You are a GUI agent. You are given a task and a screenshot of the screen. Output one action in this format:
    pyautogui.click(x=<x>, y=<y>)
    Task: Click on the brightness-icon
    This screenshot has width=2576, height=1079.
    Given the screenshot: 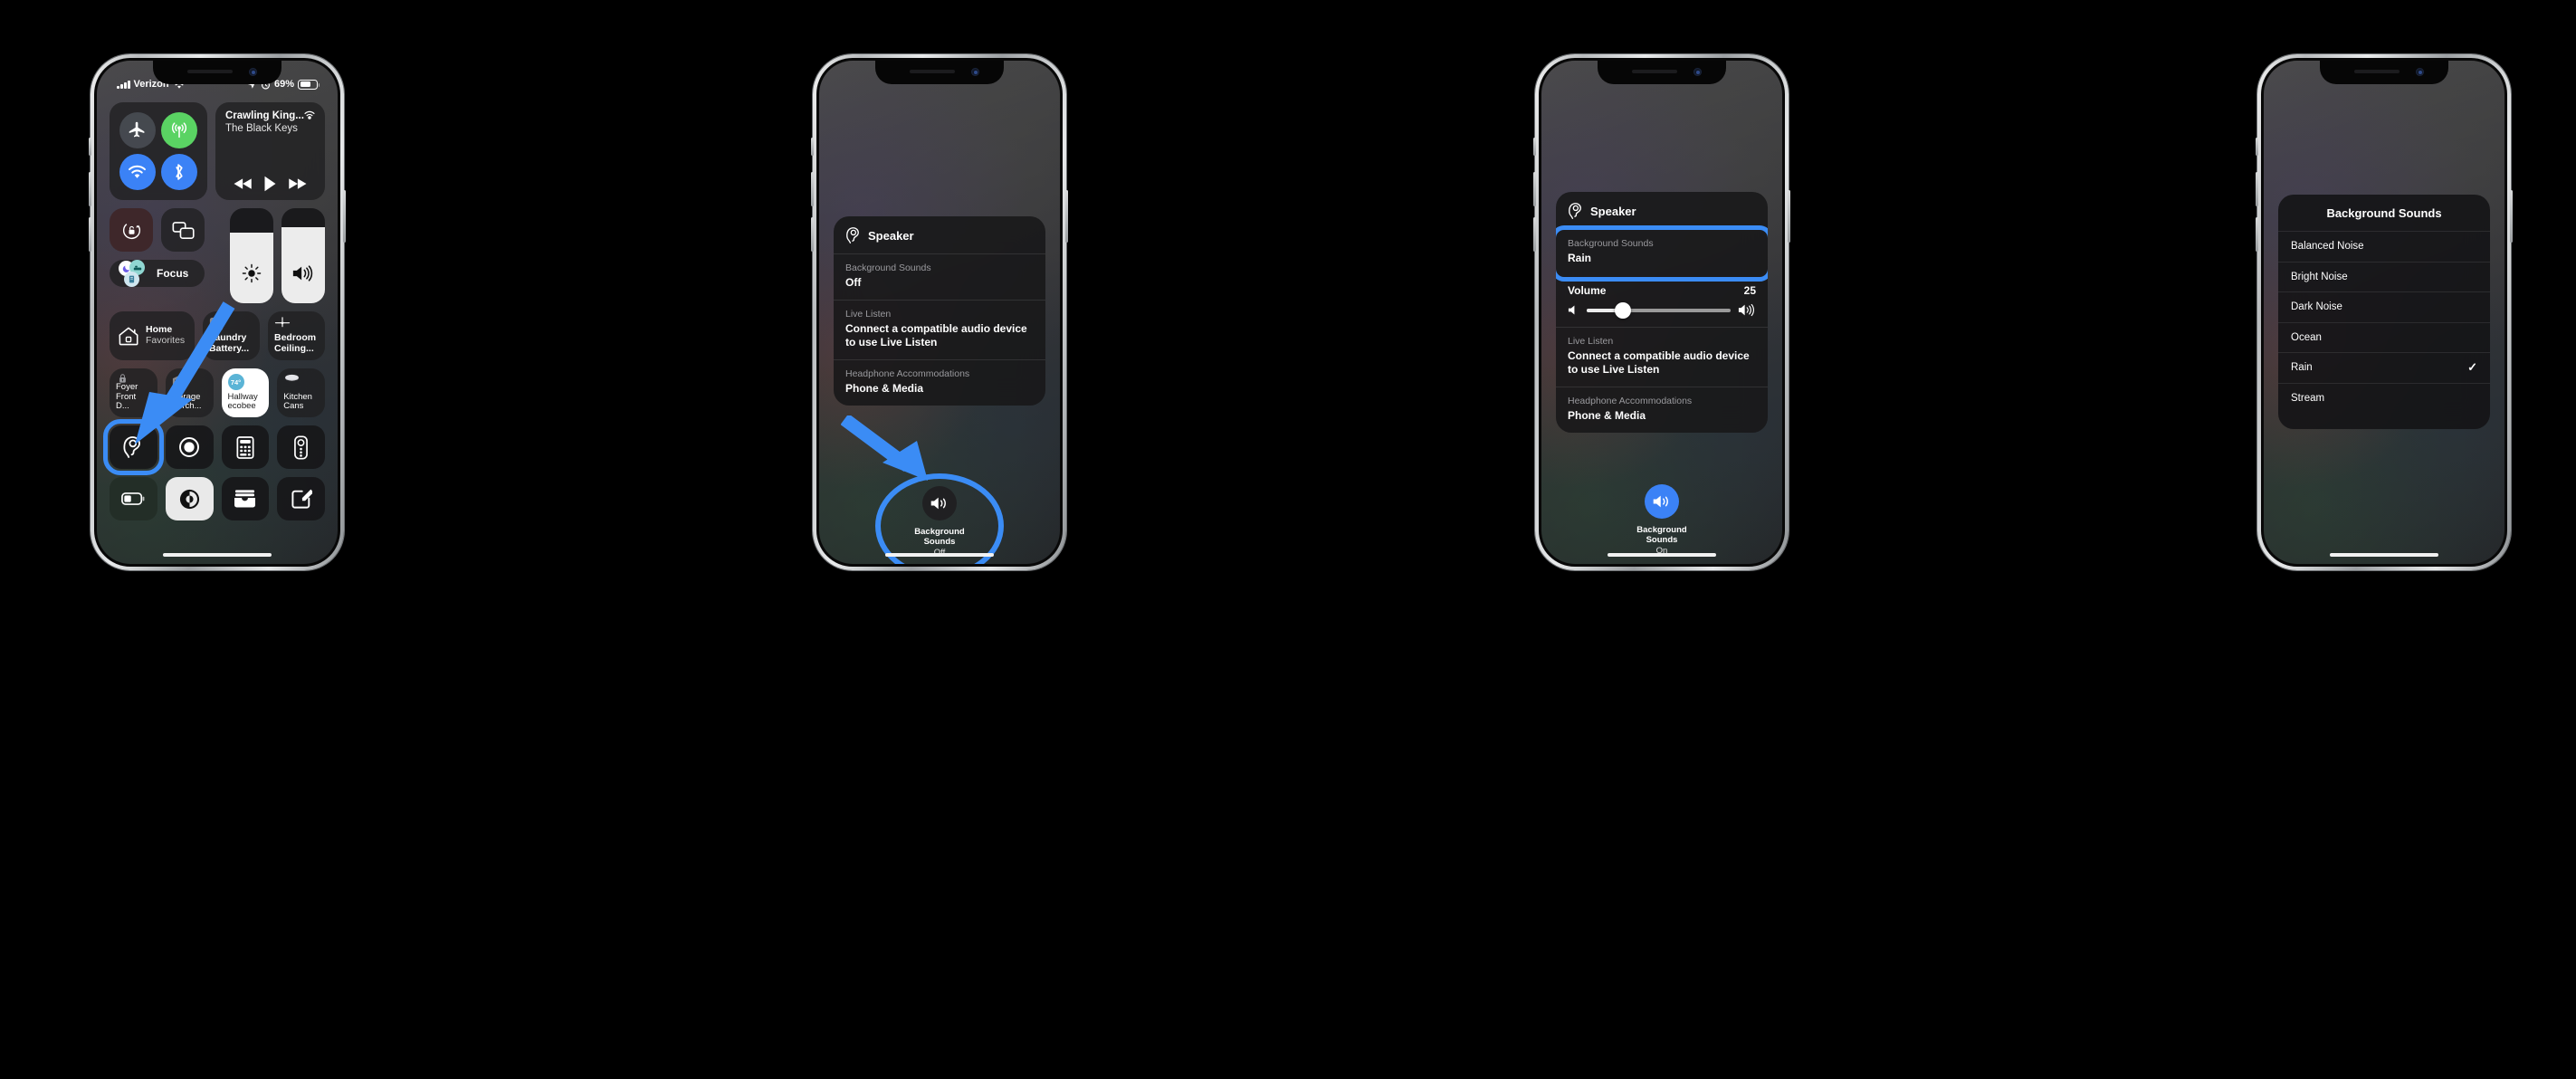 What is the action you would take?
    pyautogui.click(x=252, y=273)
    